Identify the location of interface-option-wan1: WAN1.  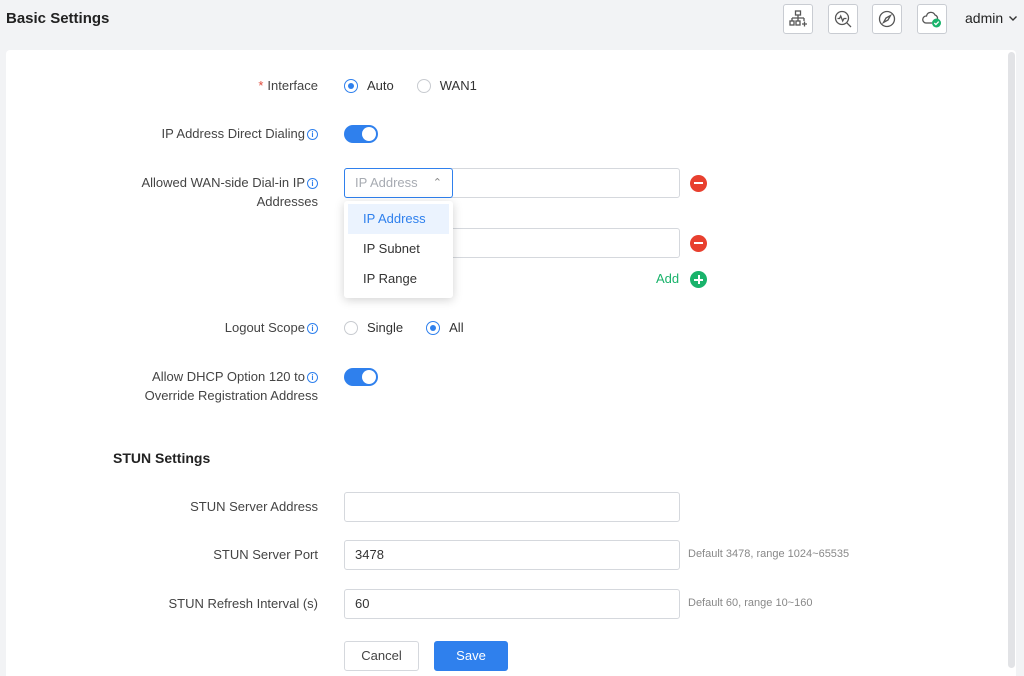
(446, 85).